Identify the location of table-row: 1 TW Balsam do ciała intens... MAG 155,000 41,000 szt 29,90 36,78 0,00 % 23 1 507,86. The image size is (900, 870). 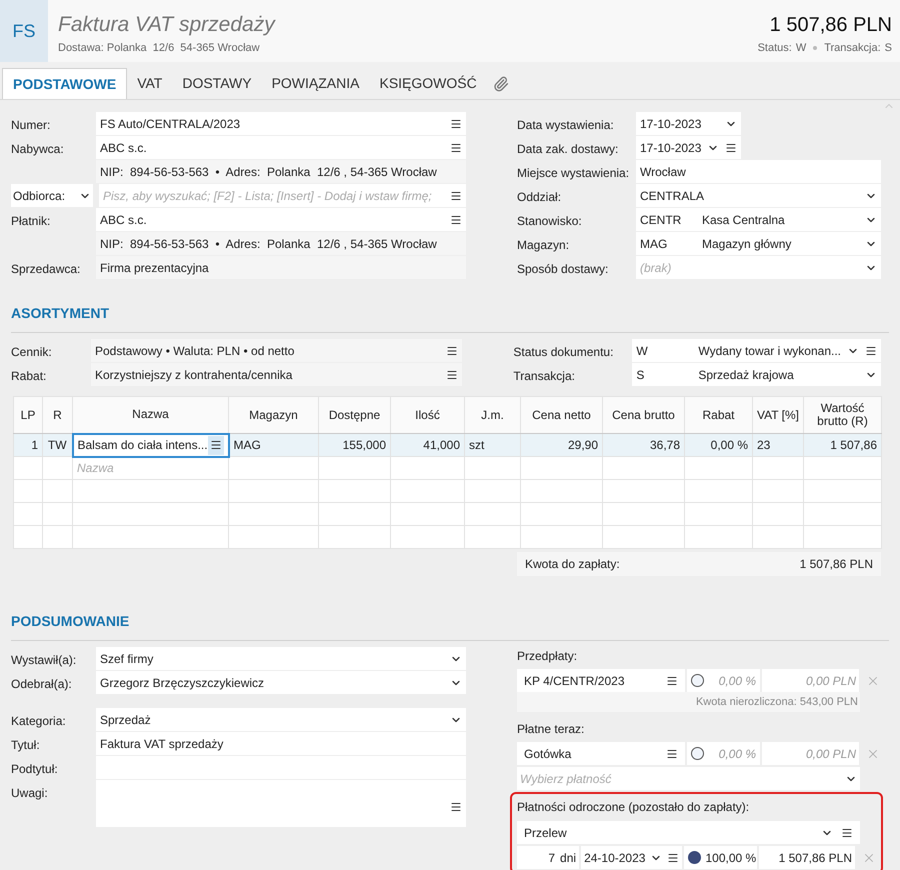
(448, 445).